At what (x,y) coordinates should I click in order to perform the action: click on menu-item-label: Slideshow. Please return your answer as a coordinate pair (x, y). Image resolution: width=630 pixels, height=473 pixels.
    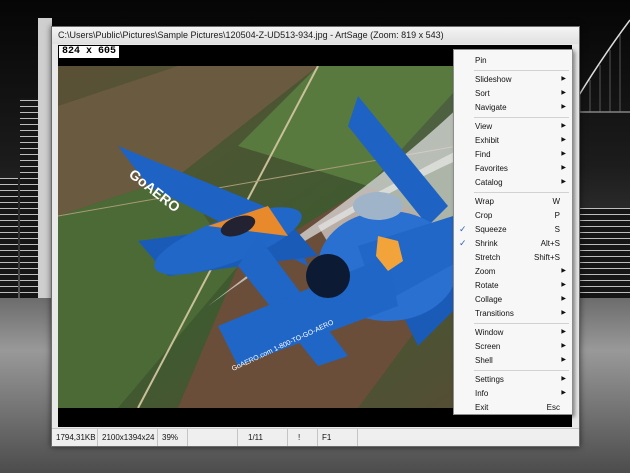
    Looking at the image, I should click on (493, 79).